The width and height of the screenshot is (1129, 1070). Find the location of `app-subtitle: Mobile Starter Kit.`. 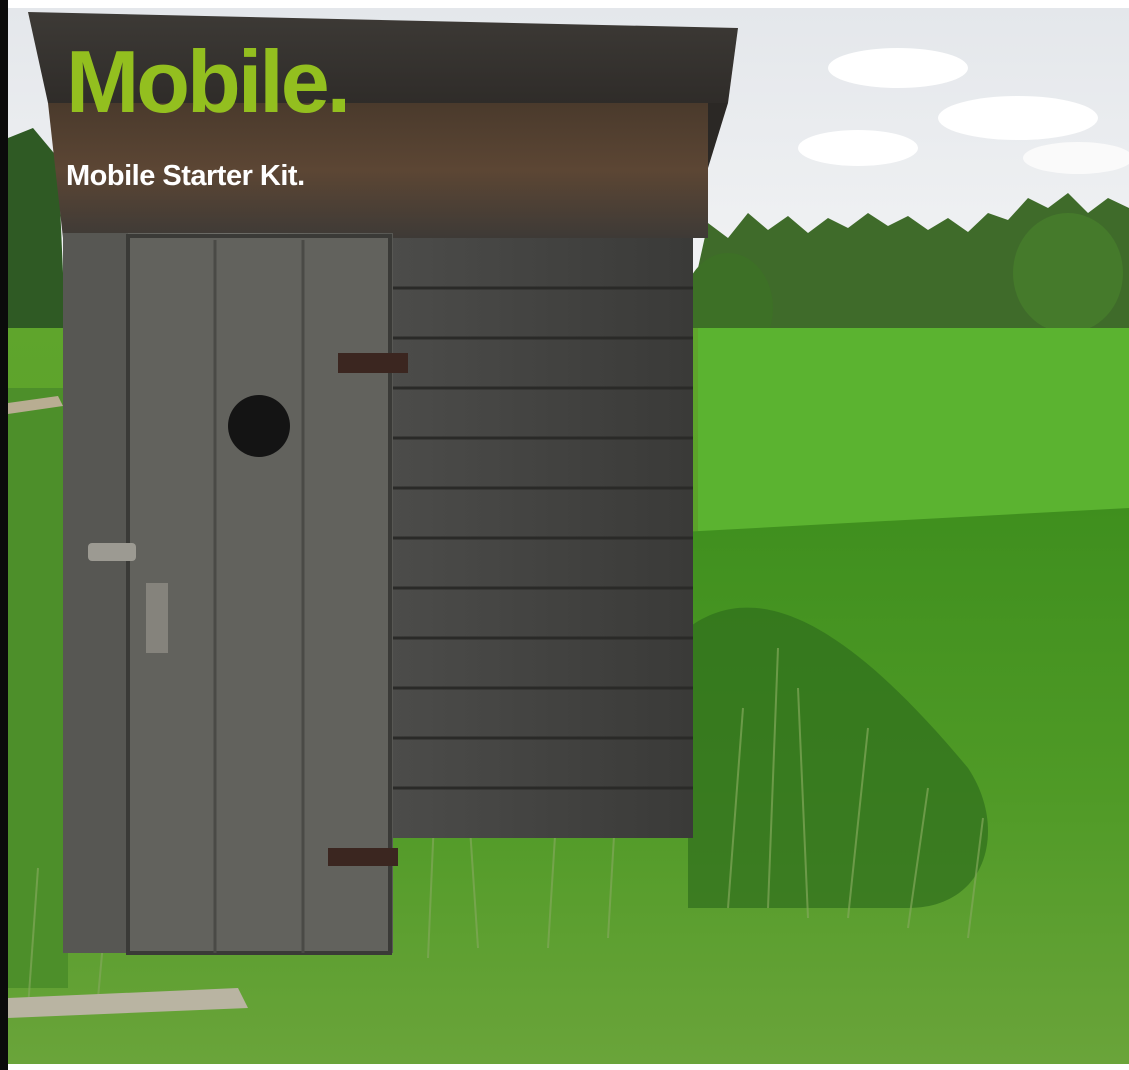

app-subtitle: Mobile Starter Kit. is located at coordinates (185, 176).